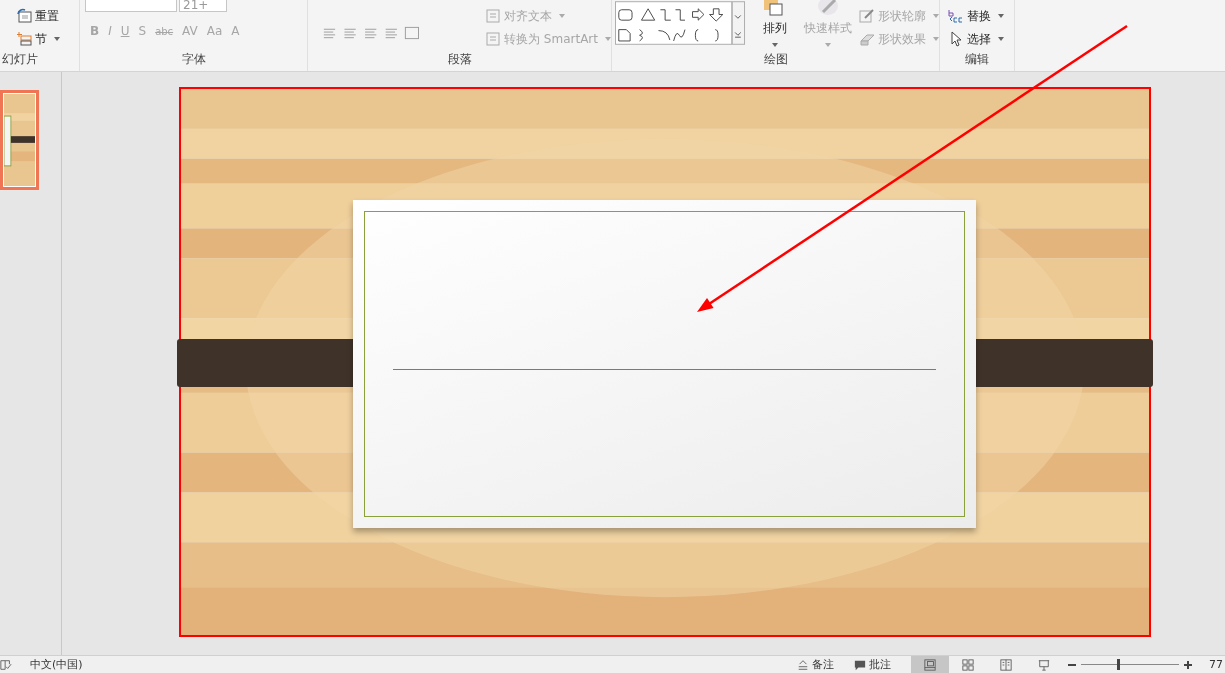  What do you see at coordinates (956, 16) in the screenshot?
I see `replace-icon` at bounding box center [956, 16].